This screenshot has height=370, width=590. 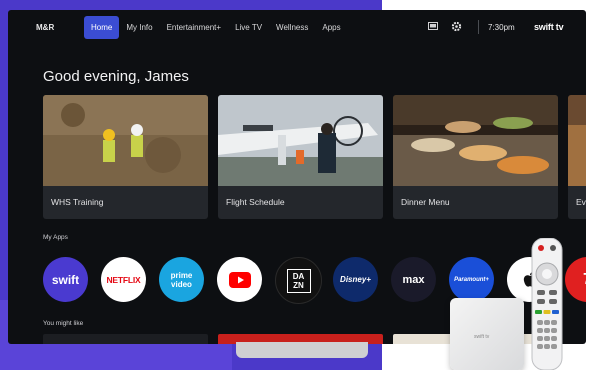 I want to click on app-youtube, so click(x=239, y=279).